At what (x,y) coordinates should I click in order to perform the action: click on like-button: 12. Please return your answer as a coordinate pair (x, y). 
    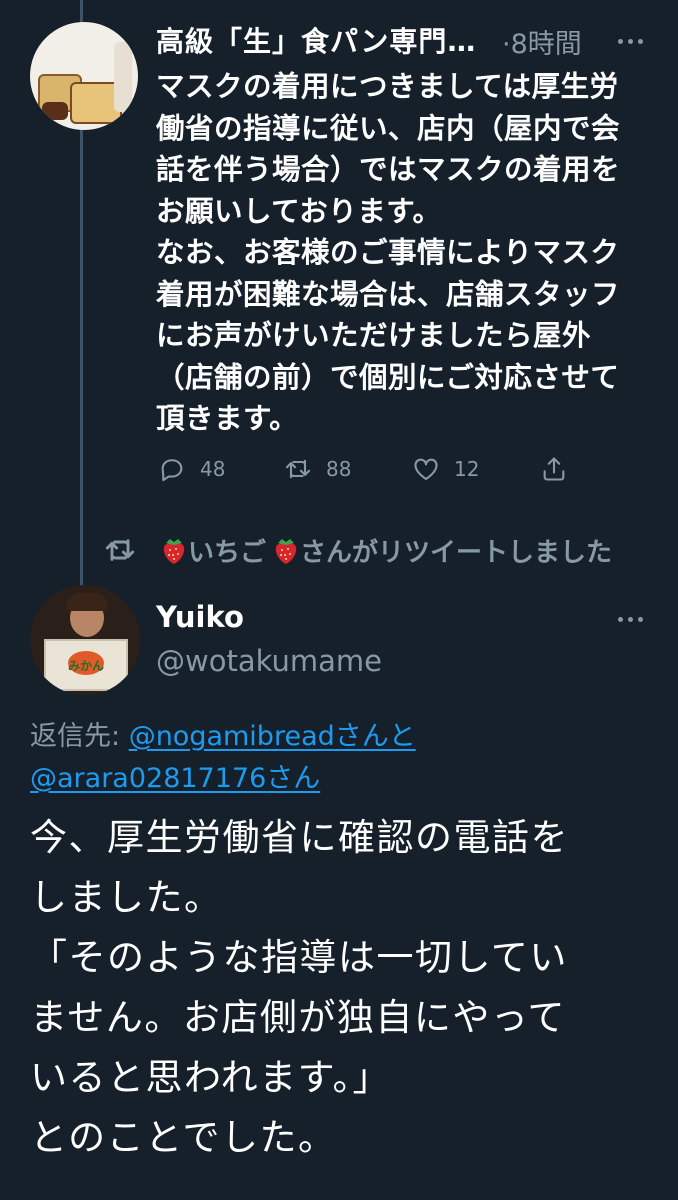
    Looking at the image, I should click on (445, 469).